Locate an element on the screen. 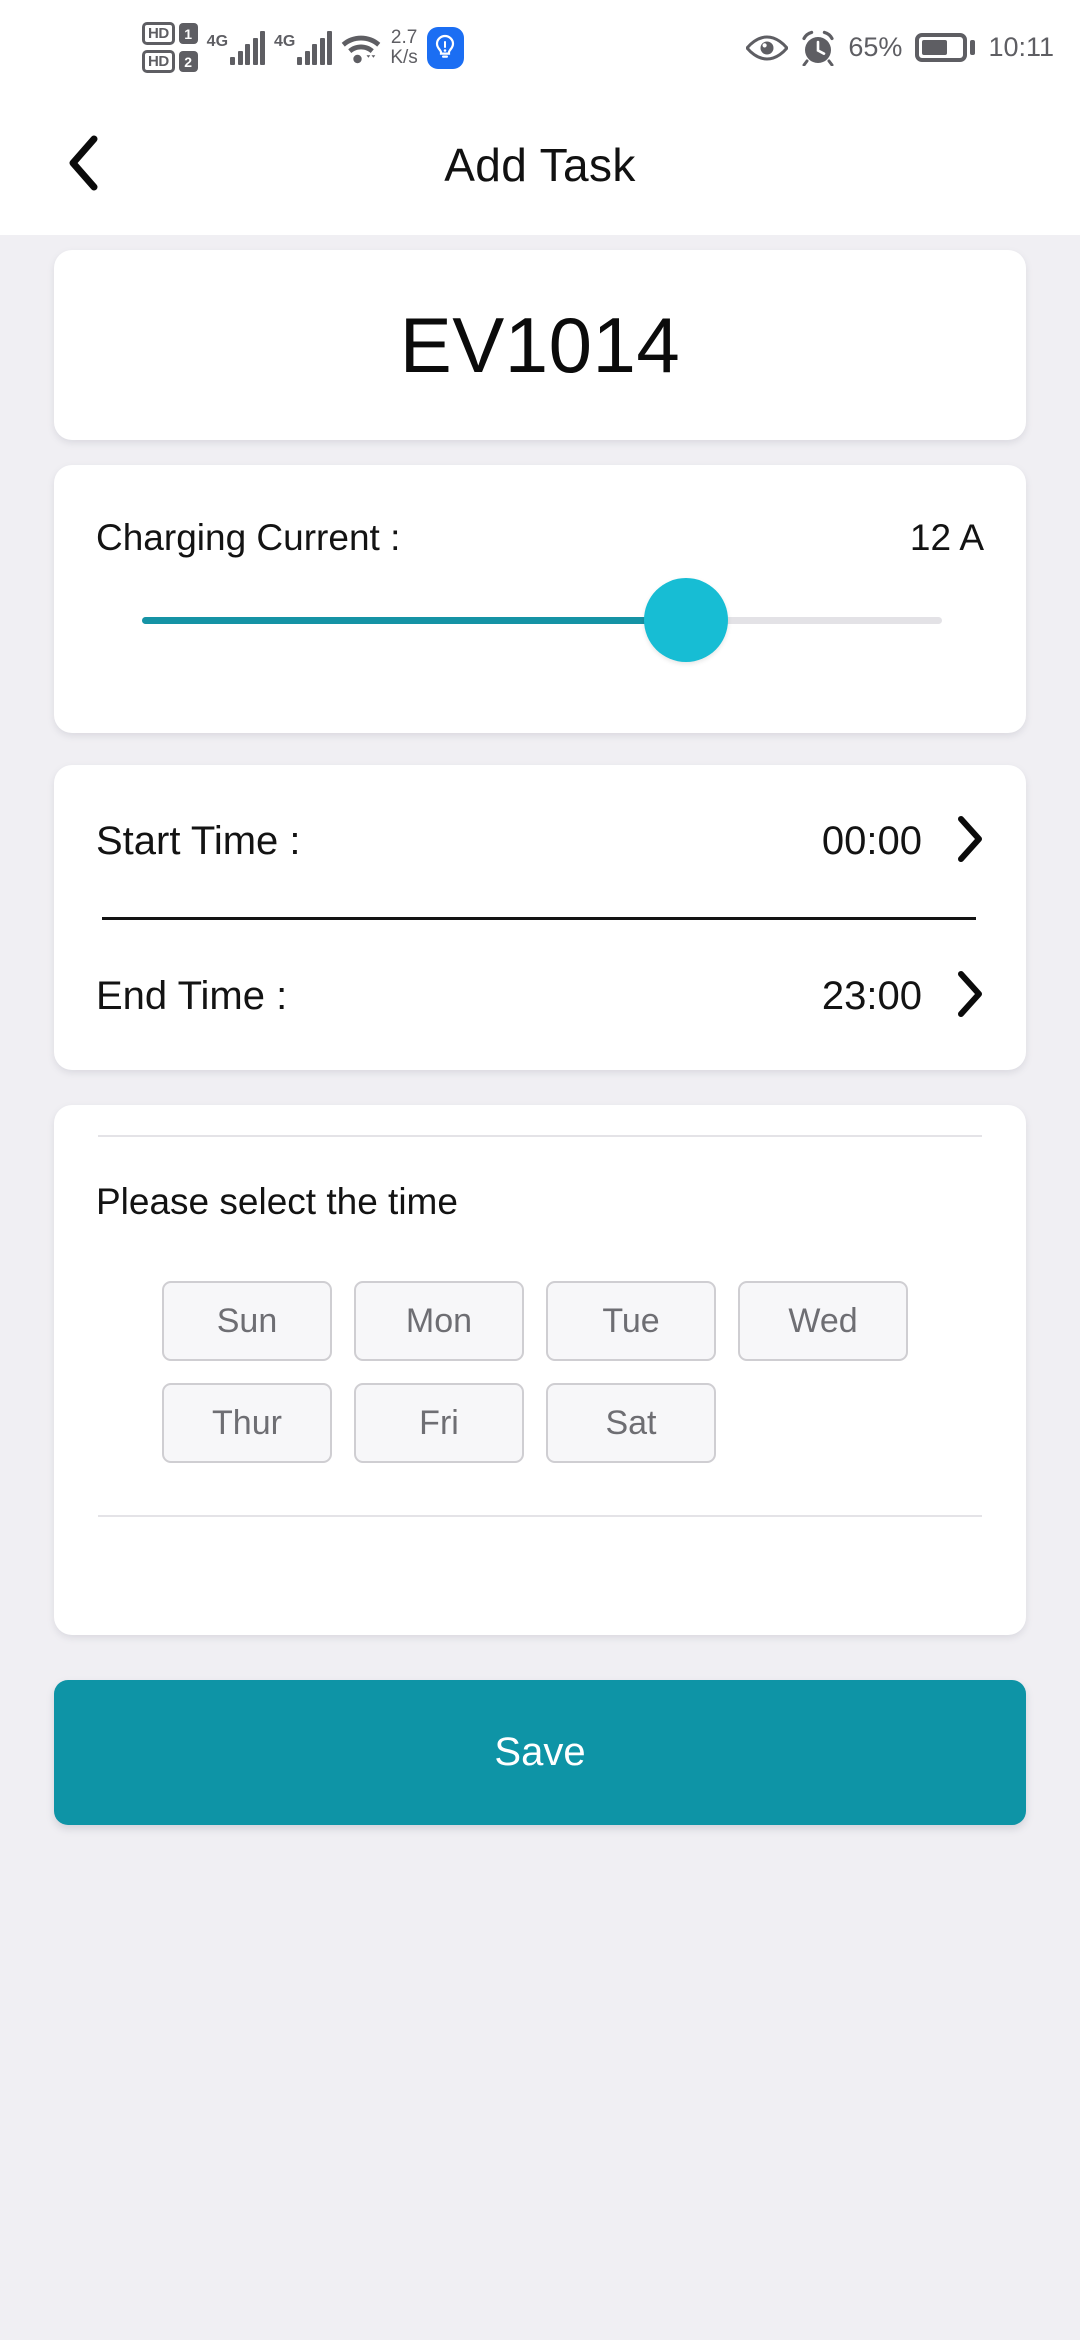 The image size is (1080, 2340). sim1-indicator: HD 1 is located at coordinates (170, 33).